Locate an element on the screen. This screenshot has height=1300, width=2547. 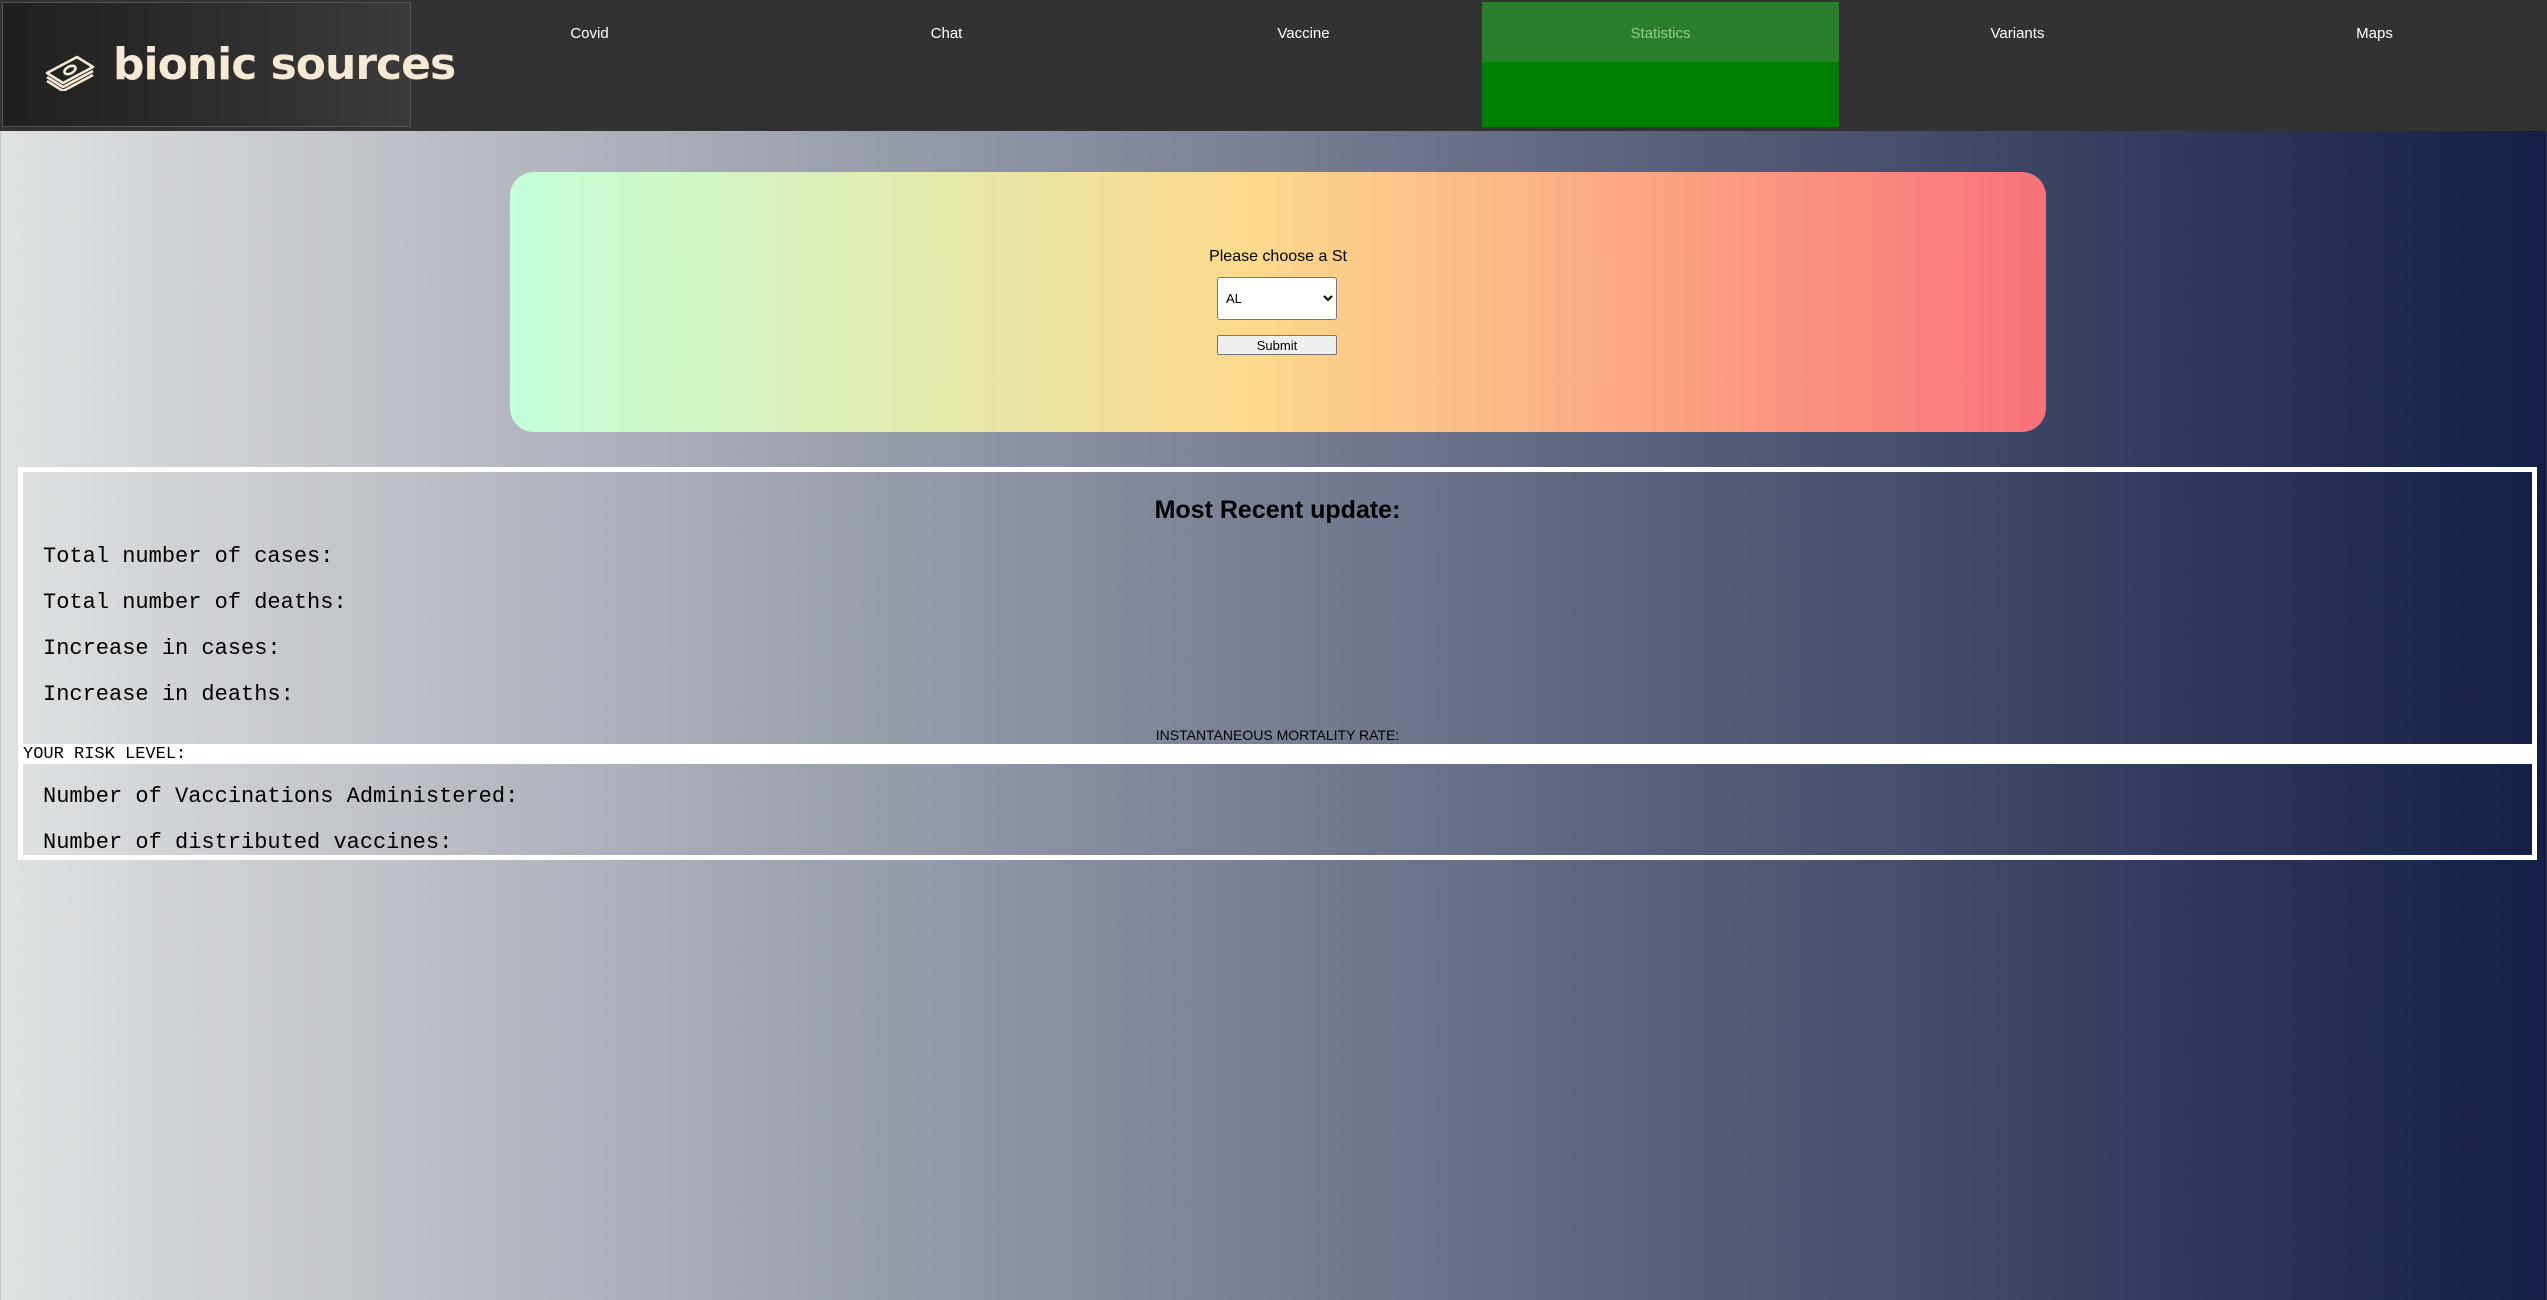
money-stack-icon is located at coordinates (70, 73).